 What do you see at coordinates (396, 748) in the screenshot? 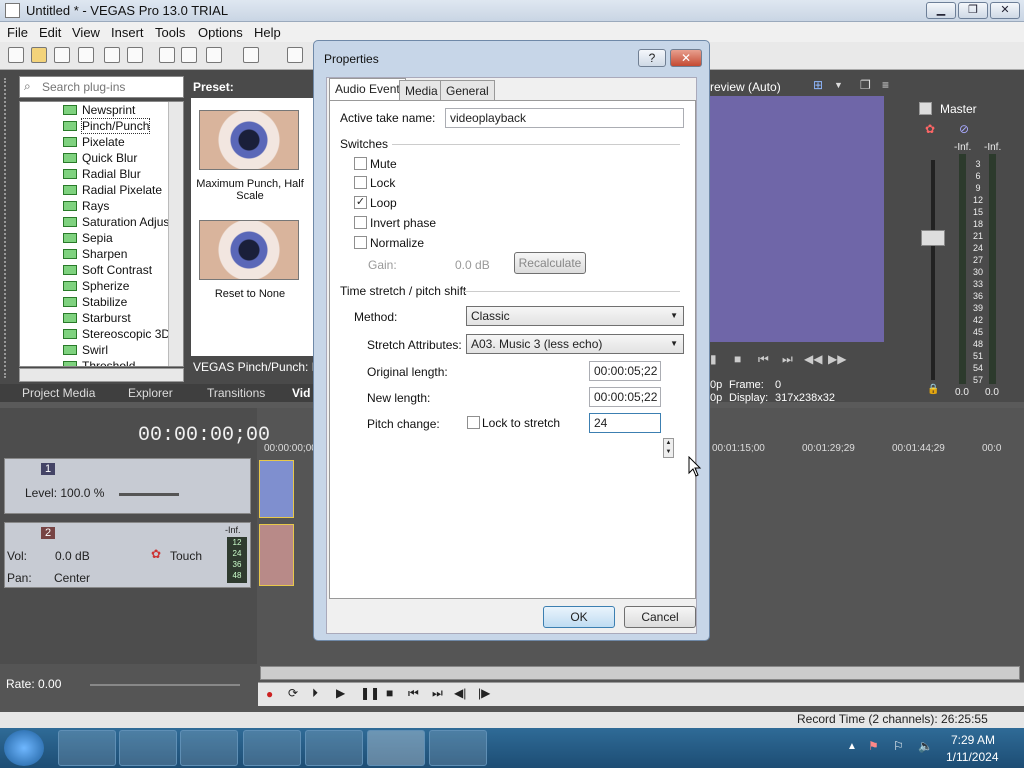
I see `vegas-icon` at bounding box center [396, 748].